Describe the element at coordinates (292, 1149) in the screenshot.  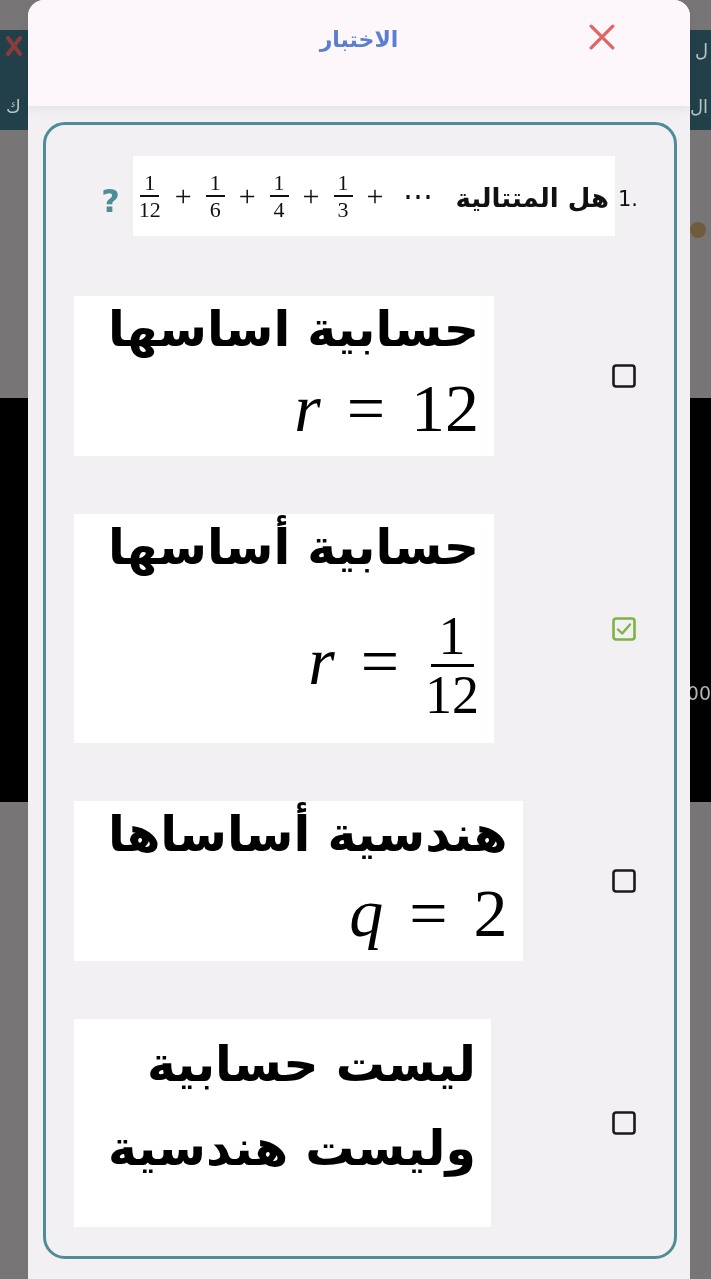
I see `option-label: وليست هندسية` at that location.